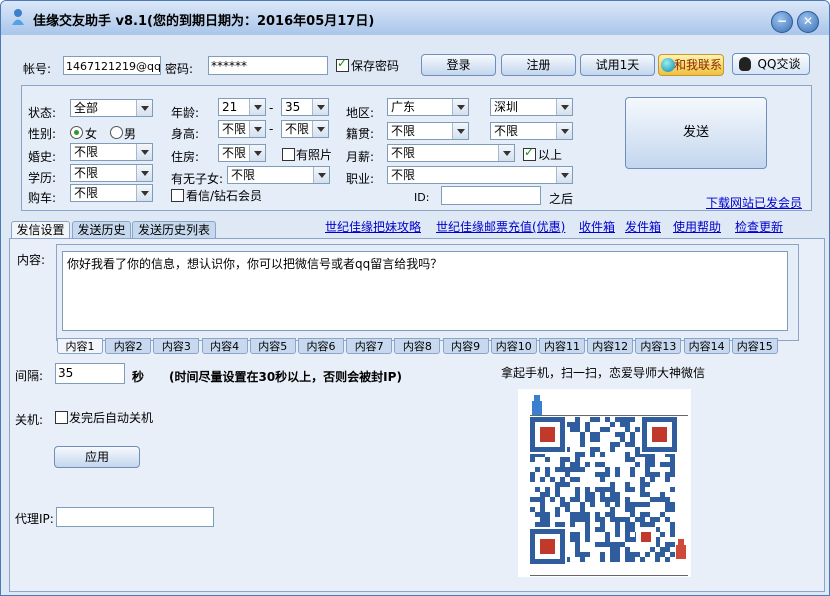 The width and height of the screenshot is (830, 596). What do you see at coordinates (643, 226) in the screenshot?
I see `link-outbox: 发件箱` at bounding box center [643, 226].